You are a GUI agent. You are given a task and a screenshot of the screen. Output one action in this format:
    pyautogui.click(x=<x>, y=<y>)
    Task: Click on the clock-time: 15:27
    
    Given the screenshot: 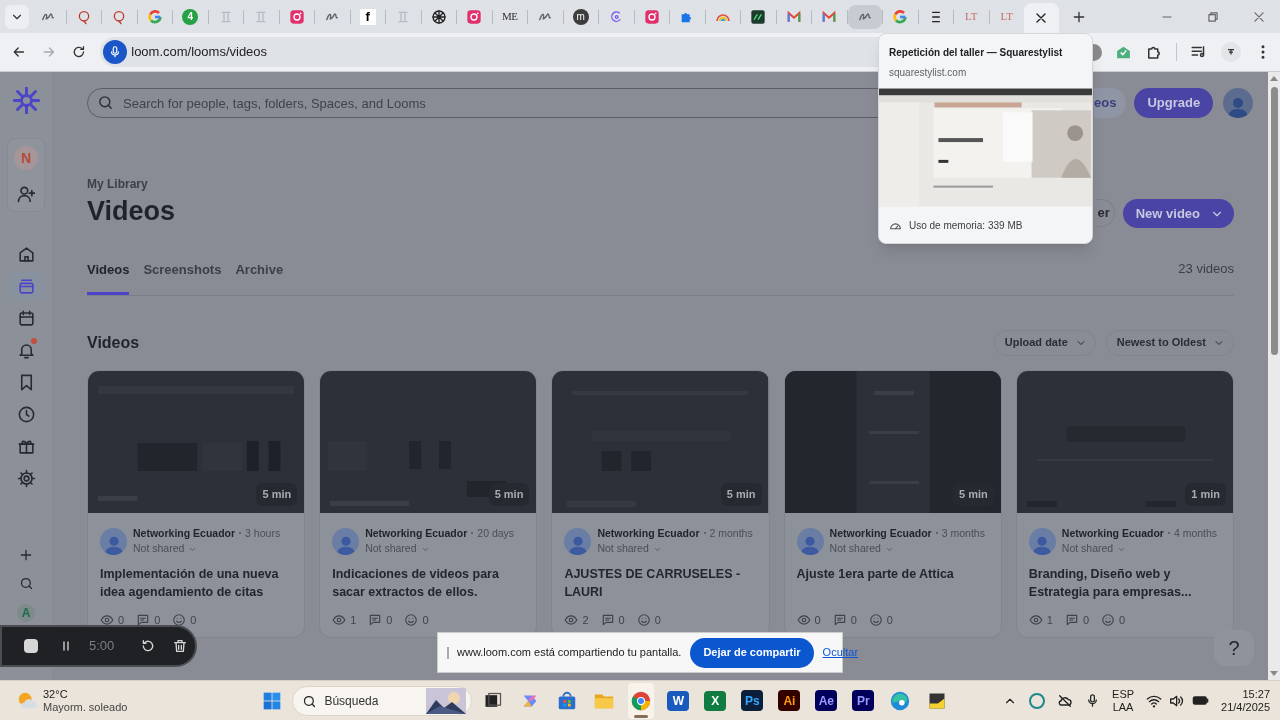 What is the action you would take?
    pyautogui.click(x=1256, y=694)
    